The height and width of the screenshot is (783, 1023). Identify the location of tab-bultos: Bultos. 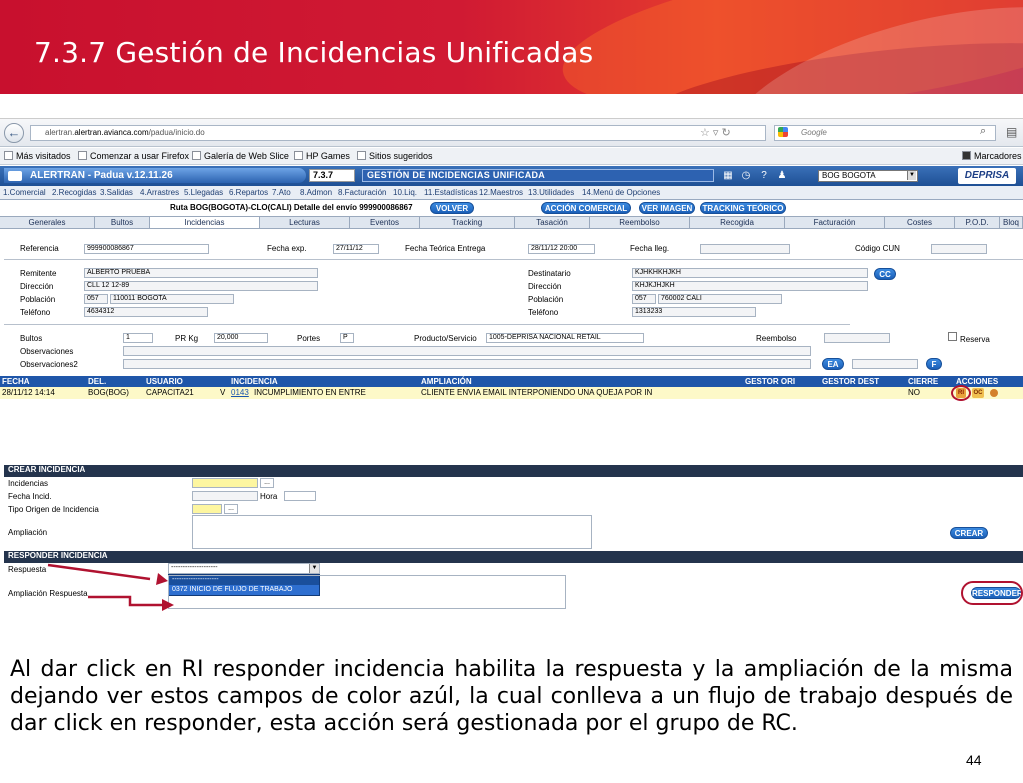
(122, 222).